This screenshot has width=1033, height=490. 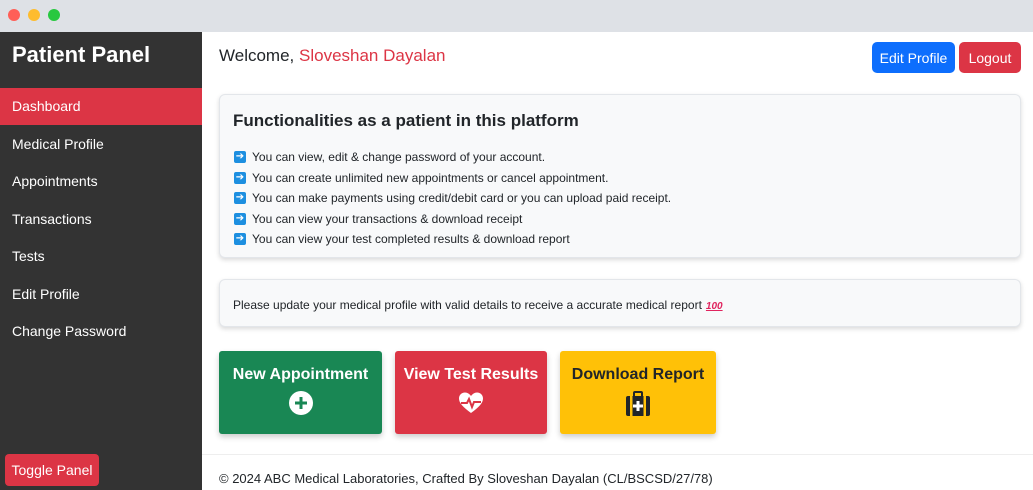 What do you see at coordinates (101, 256) in the screenshot?
I see `sidebar-item-tests: Tests` at bounding box center [101, 256].